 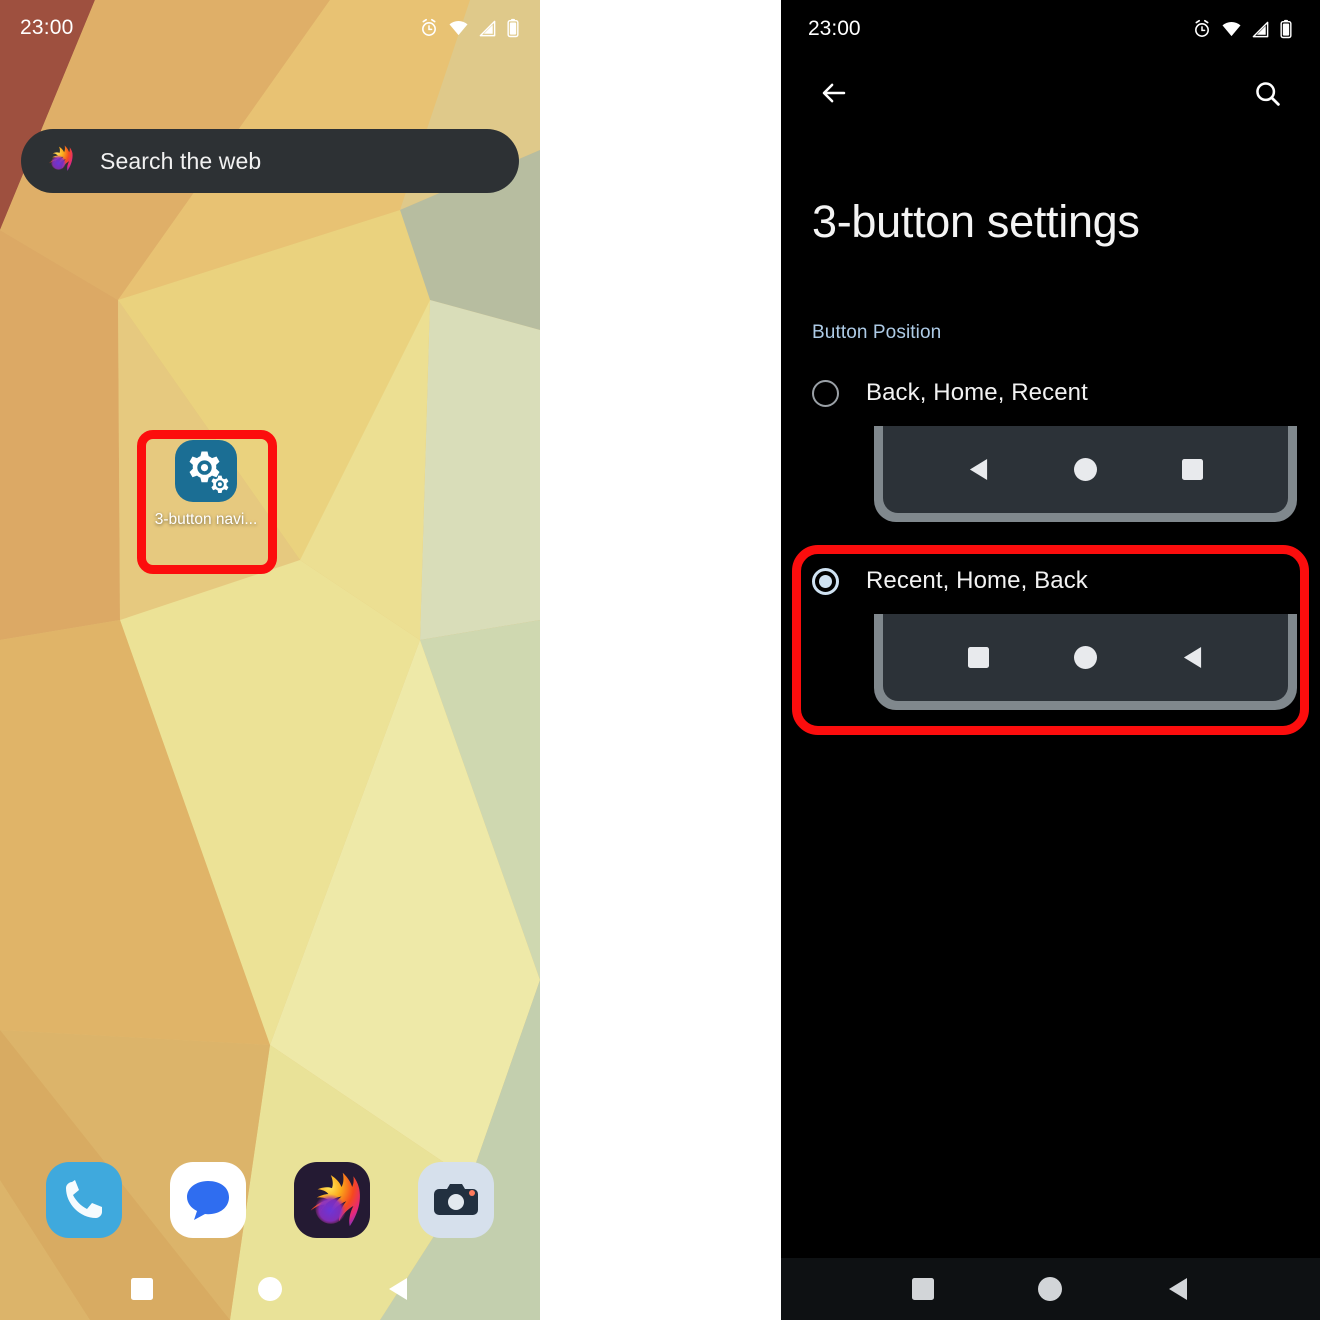 What do you see at coordinates (270, 161) in the screenshot?
I see `search-widget: Search the web` at bounding box center [270, 161].